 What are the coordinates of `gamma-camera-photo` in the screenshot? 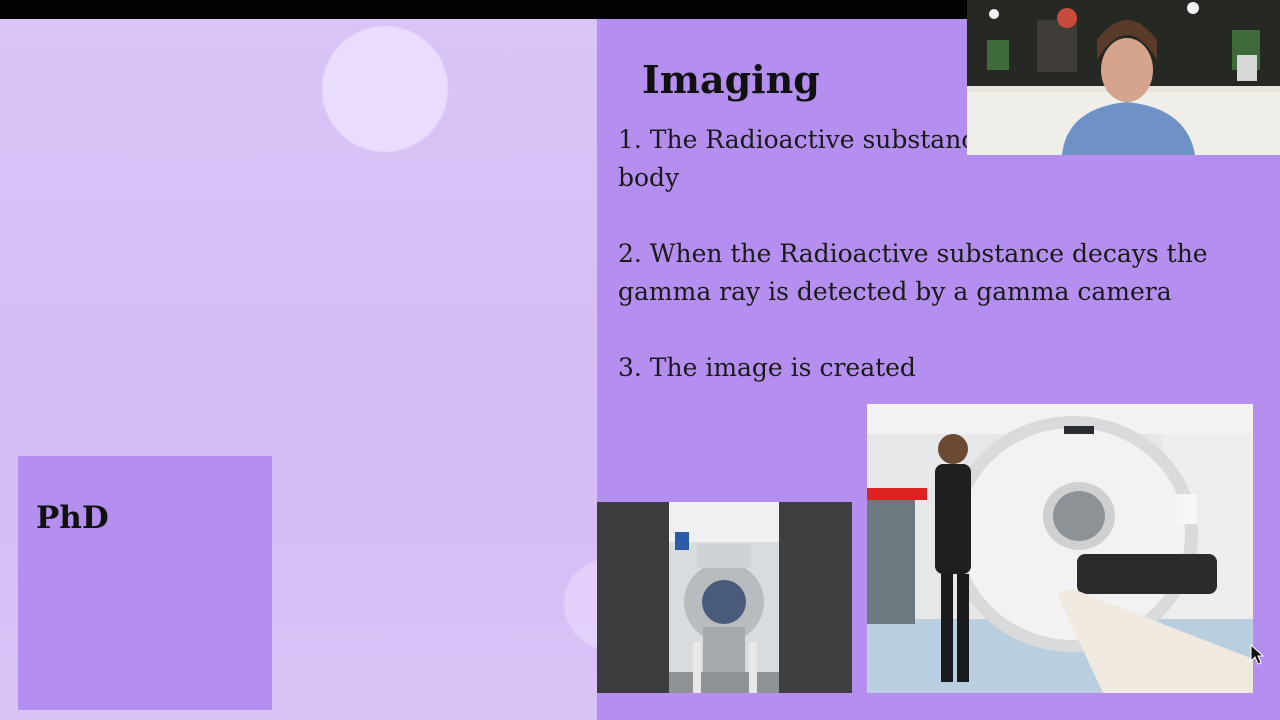 It's located at (724, 597).